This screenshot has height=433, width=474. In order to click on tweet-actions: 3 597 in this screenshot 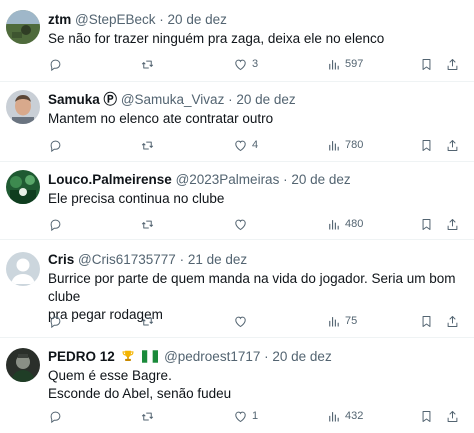, I will do `click(258, 64)`.